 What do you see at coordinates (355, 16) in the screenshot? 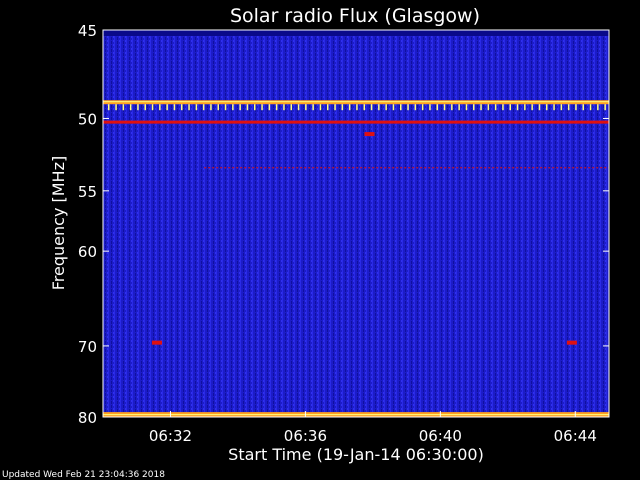
I see `chart-title: Solar radio Flux (Glasgow)` at bounding box center [355, 16].